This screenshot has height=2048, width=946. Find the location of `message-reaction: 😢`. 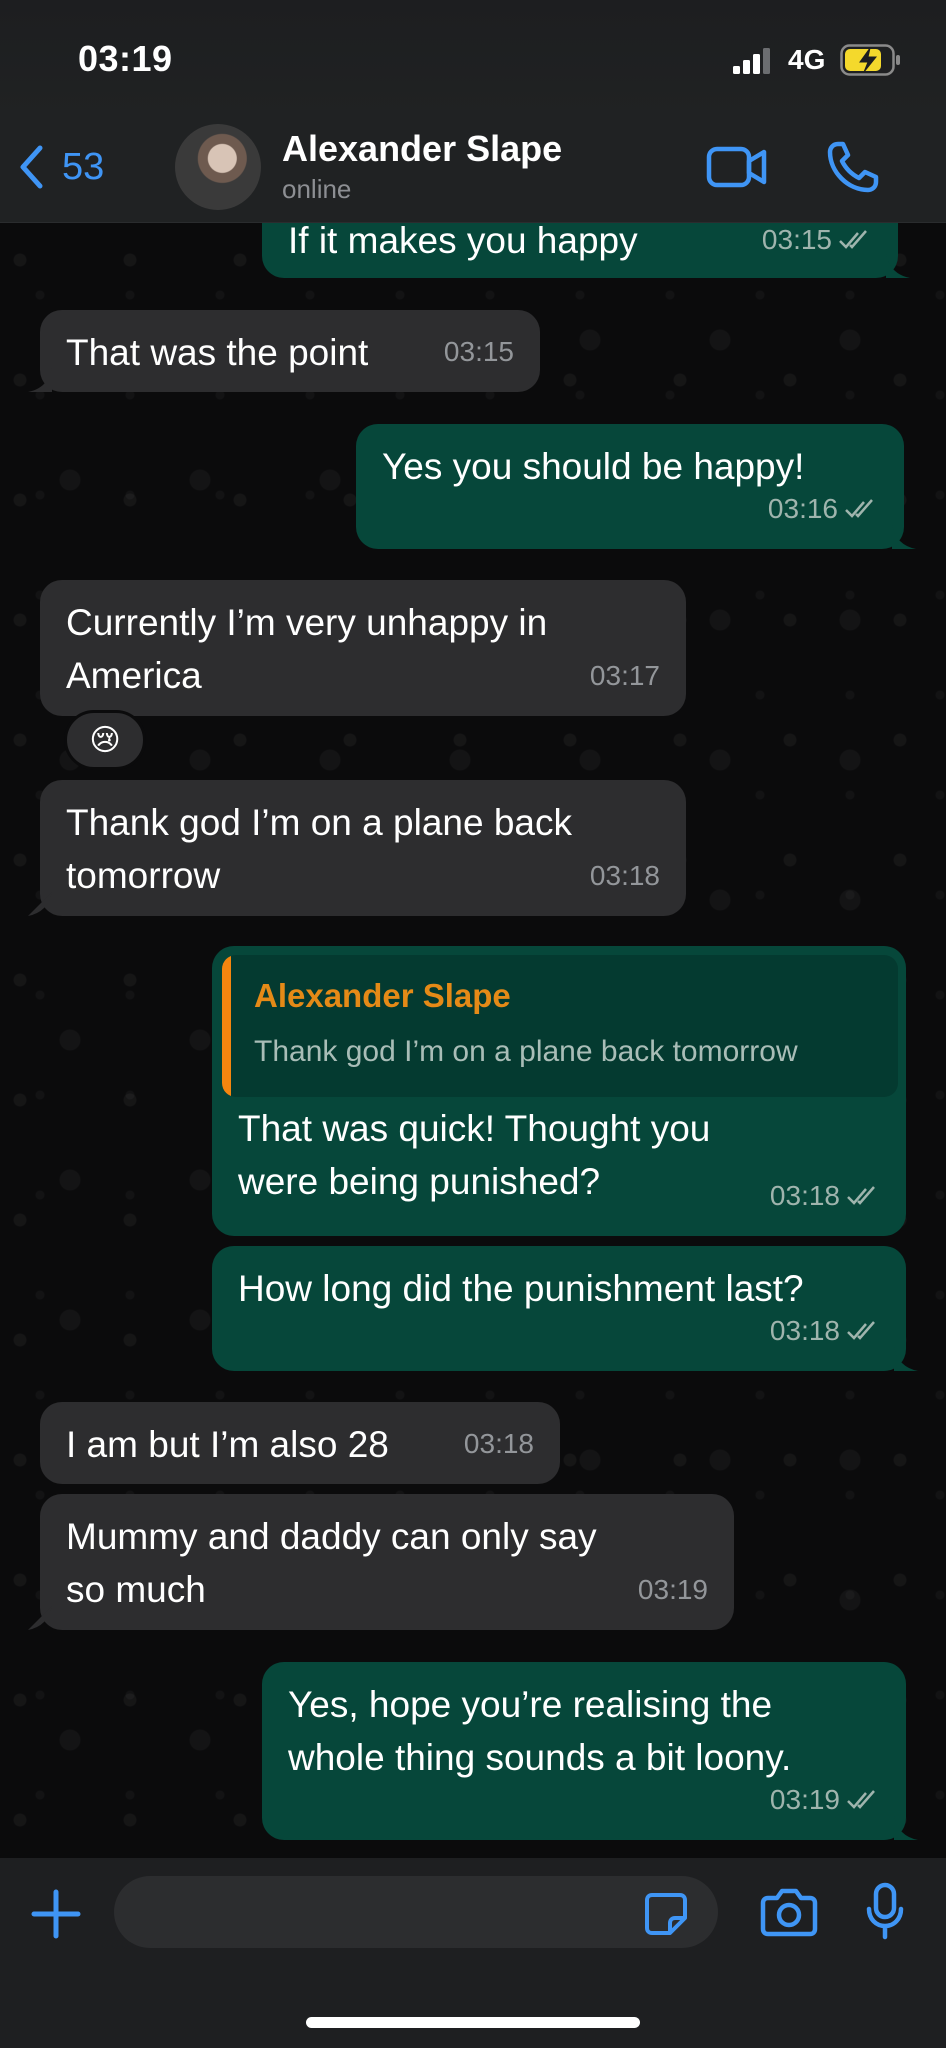

message-reaction: 😢 is located at coordinates (105, 740).